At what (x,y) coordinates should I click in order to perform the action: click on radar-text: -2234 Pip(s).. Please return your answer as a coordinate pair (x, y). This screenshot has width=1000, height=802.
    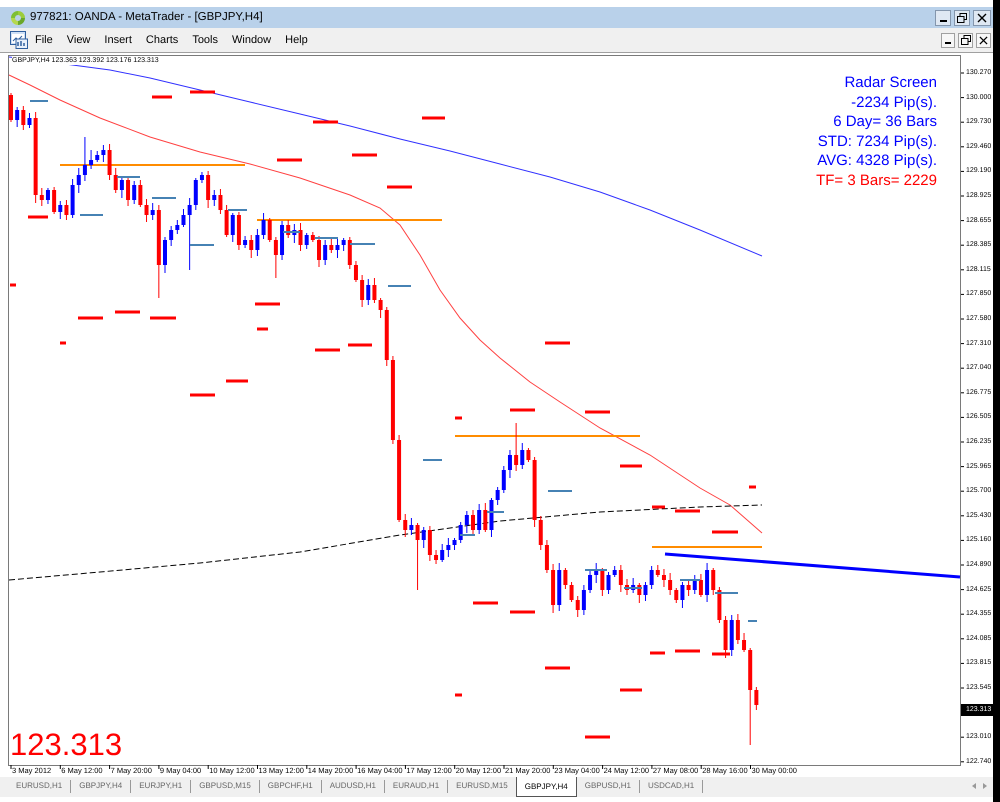
    Looking at the image, I should click on (894, 102).